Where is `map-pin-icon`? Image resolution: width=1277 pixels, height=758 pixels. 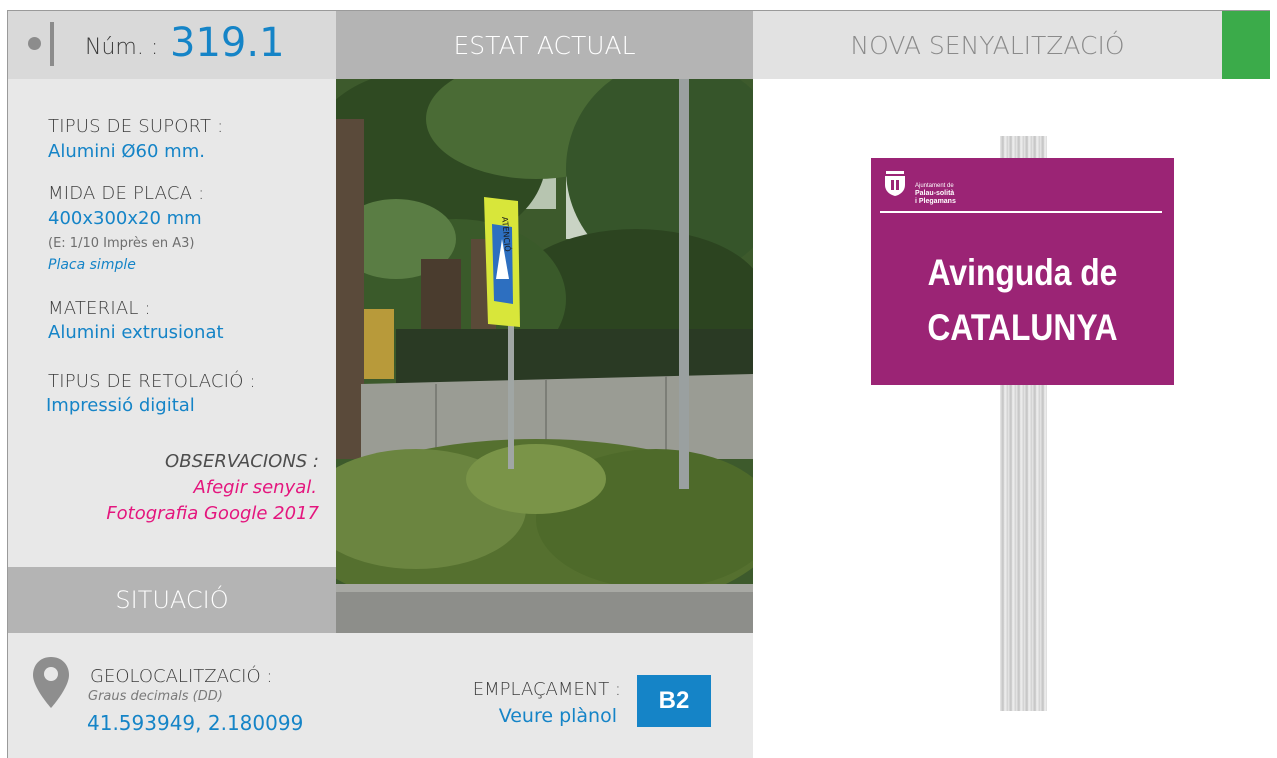 map-pin-icon is located at coordinates (51, 682).